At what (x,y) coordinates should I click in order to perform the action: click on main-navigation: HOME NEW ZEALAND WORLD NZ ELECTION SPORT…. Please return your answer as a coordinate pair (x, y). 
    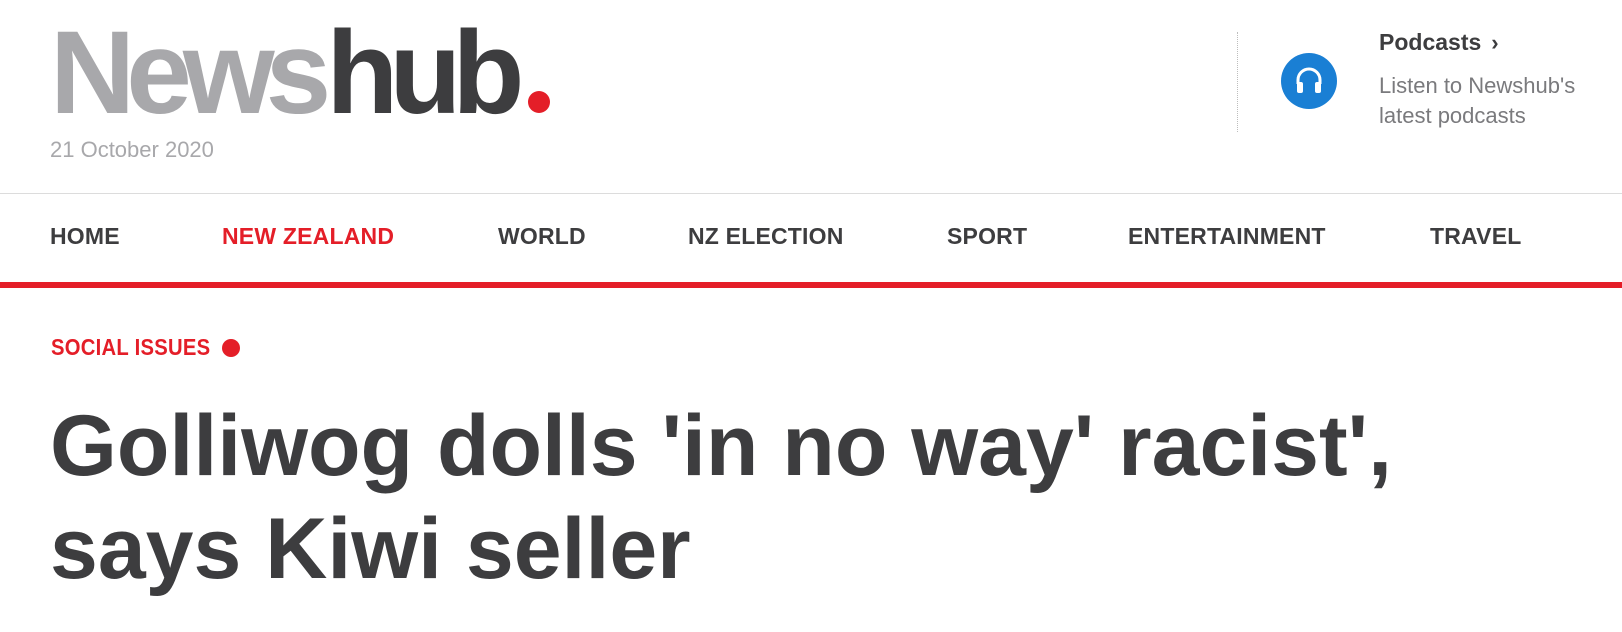
    Looking at the image, I should click on (811, 241).